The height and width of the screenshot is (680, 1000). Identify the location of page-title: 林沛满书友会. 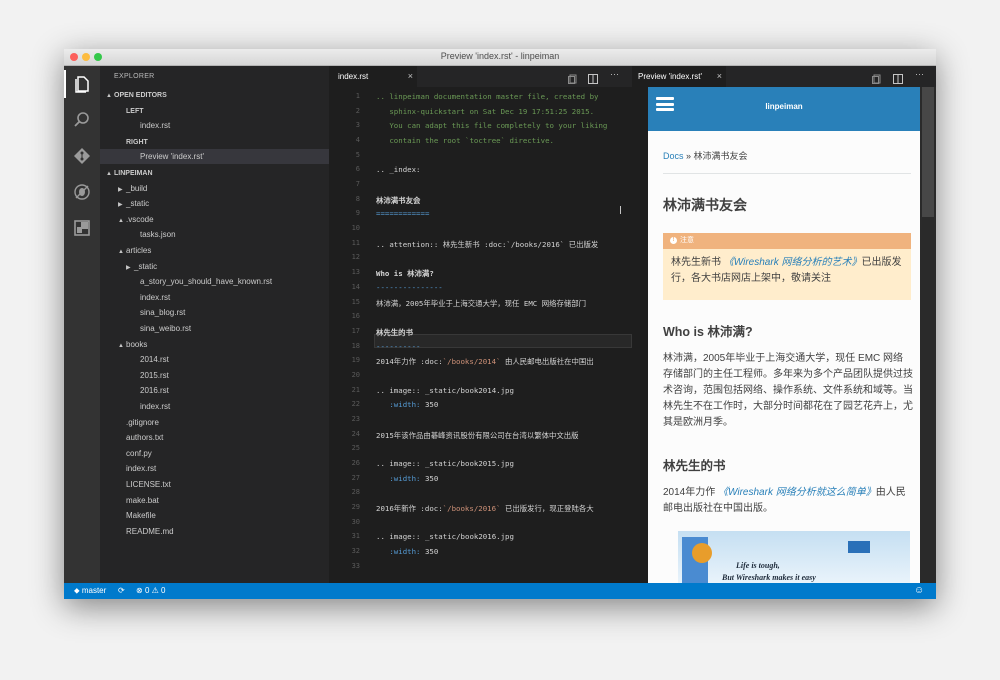
(705, 205).